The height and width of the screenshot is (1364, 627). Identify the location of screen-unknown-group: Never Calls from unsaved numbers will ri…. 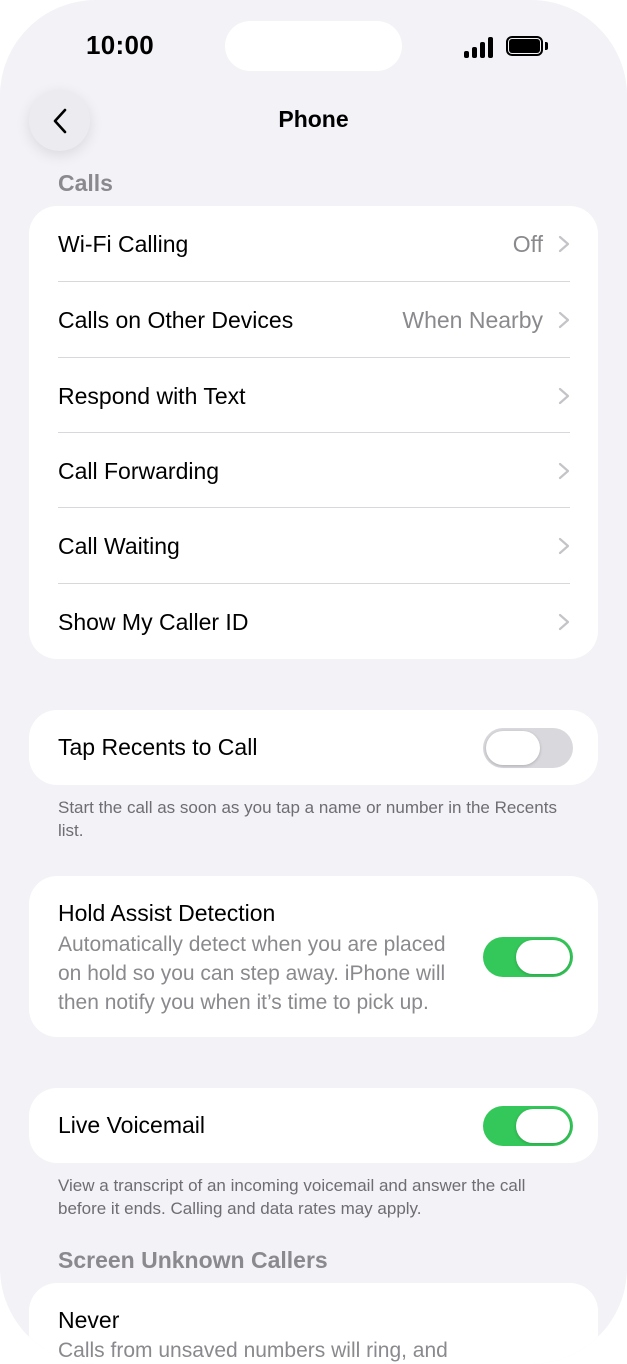
(313, 1323).